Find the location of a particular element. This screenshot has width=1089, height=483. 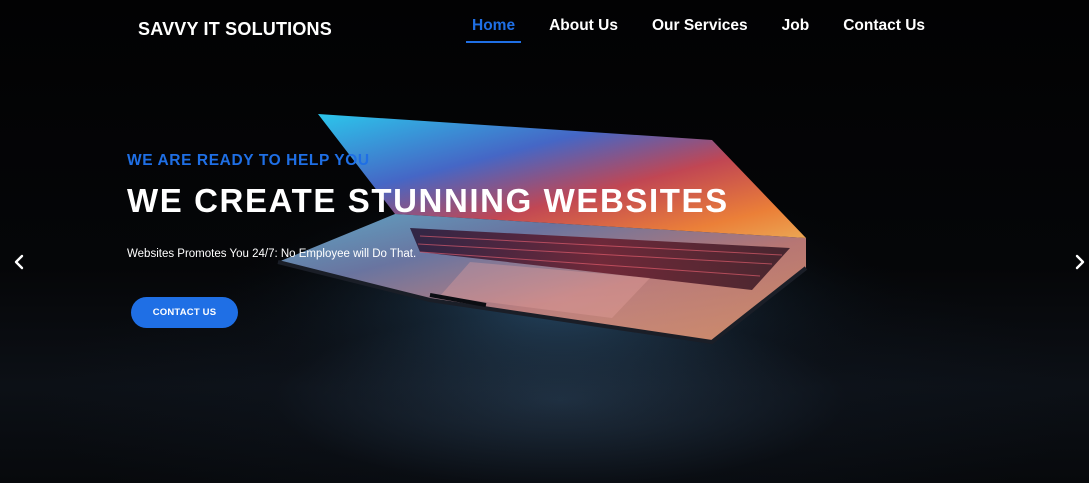

chevron-left-icon is located at coordinates (19, 262).